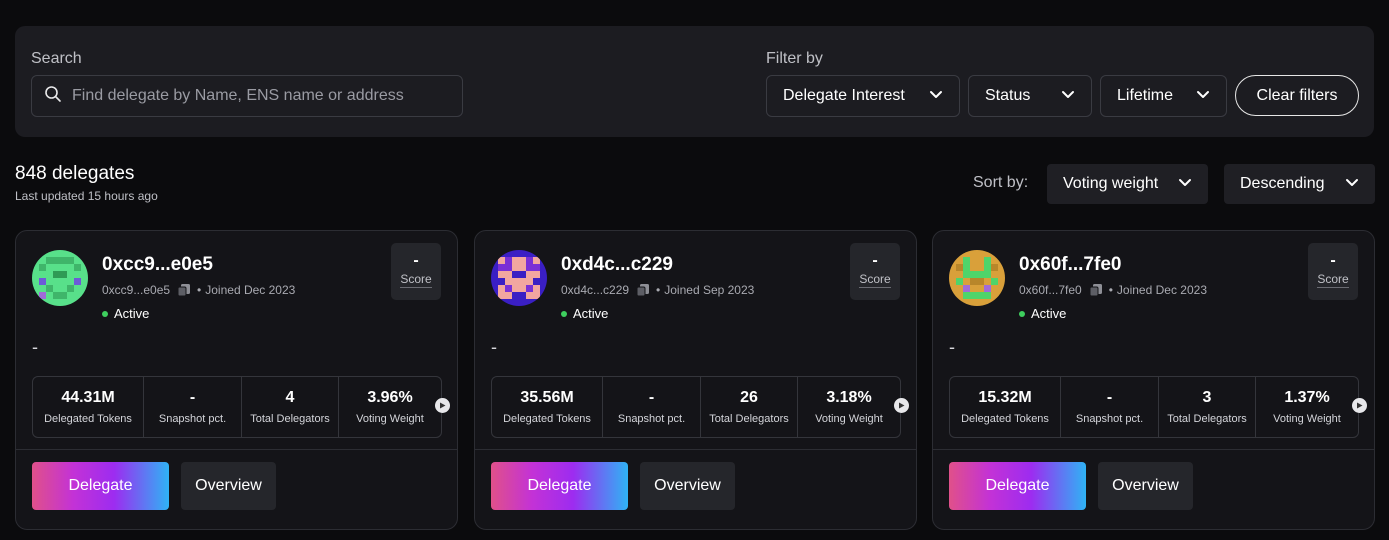  Describe the element at coordinates (1207, 407) in the screenshot. I see `stat-total-delegators: 3 Total Delegators` at that location.